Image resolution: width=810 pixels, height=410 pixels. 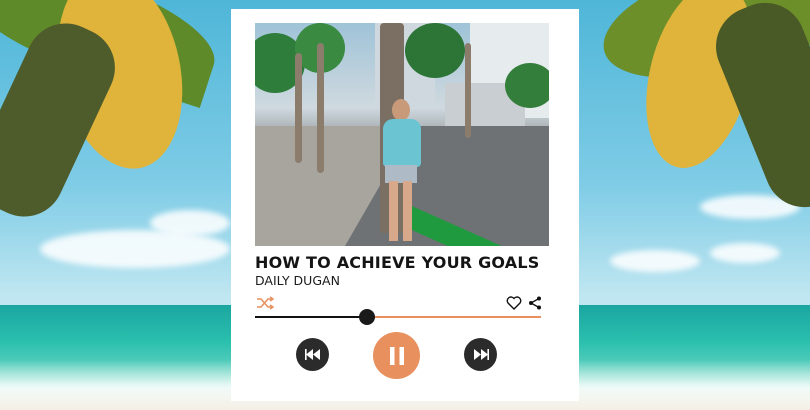 I want to click on previous-button, so click(x=312, y=354).